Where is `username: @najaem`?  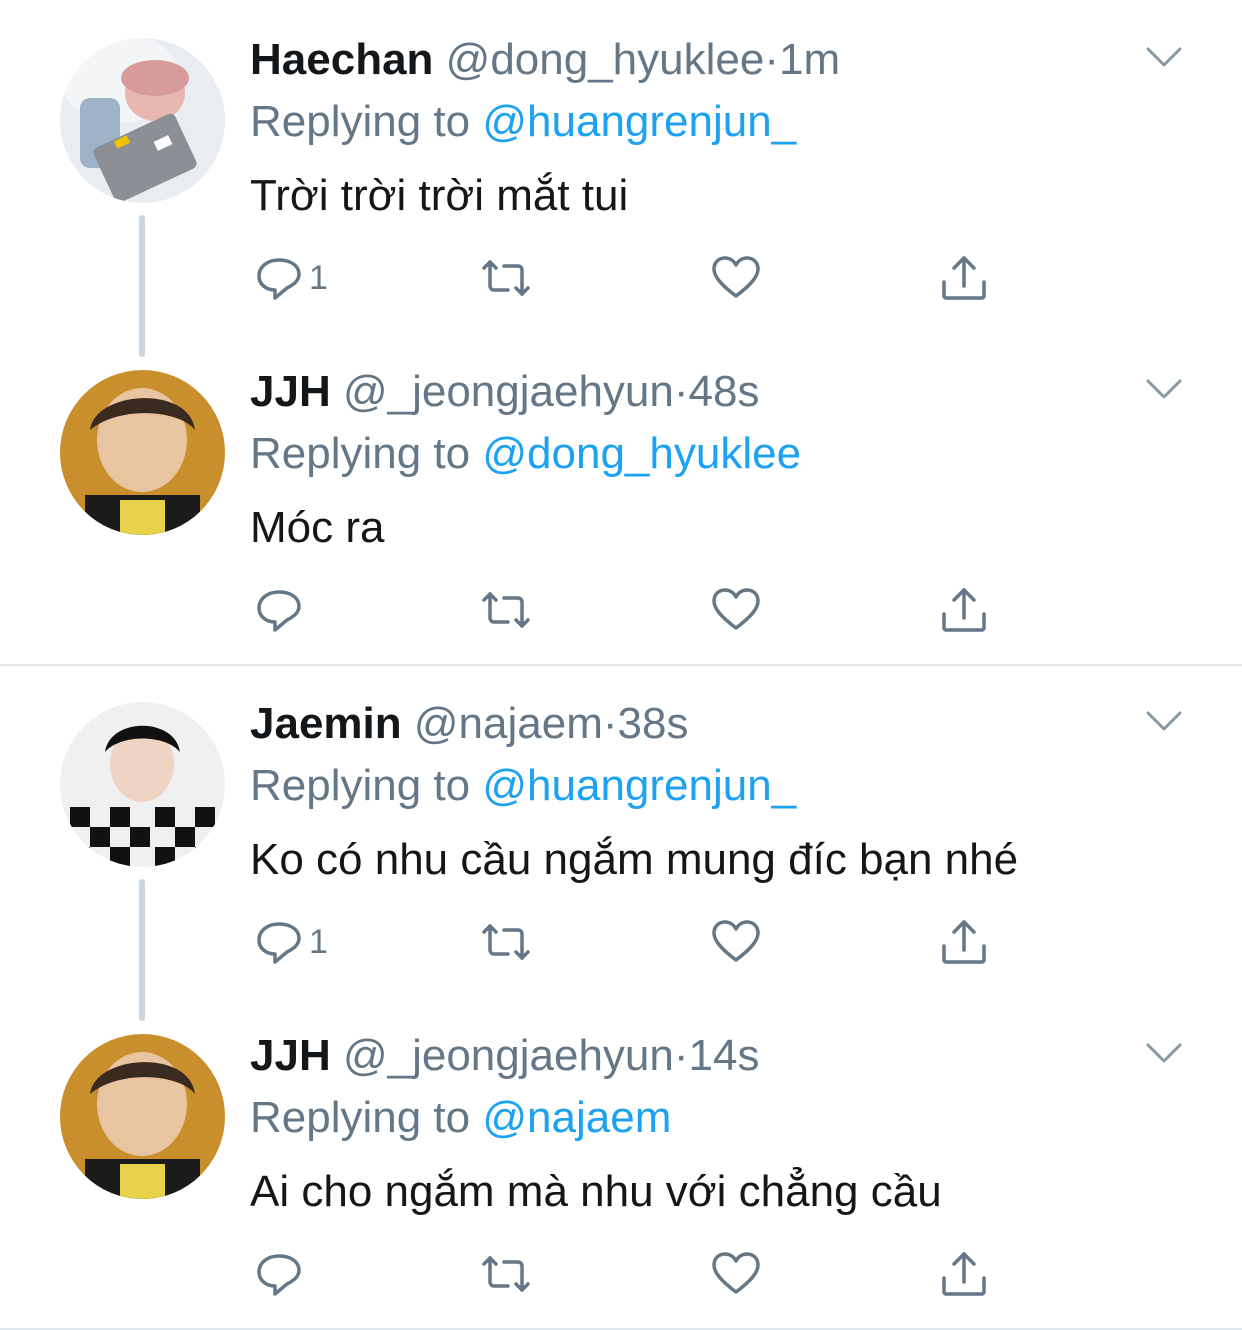
username: @najaem is located at coordinates (508, 723).